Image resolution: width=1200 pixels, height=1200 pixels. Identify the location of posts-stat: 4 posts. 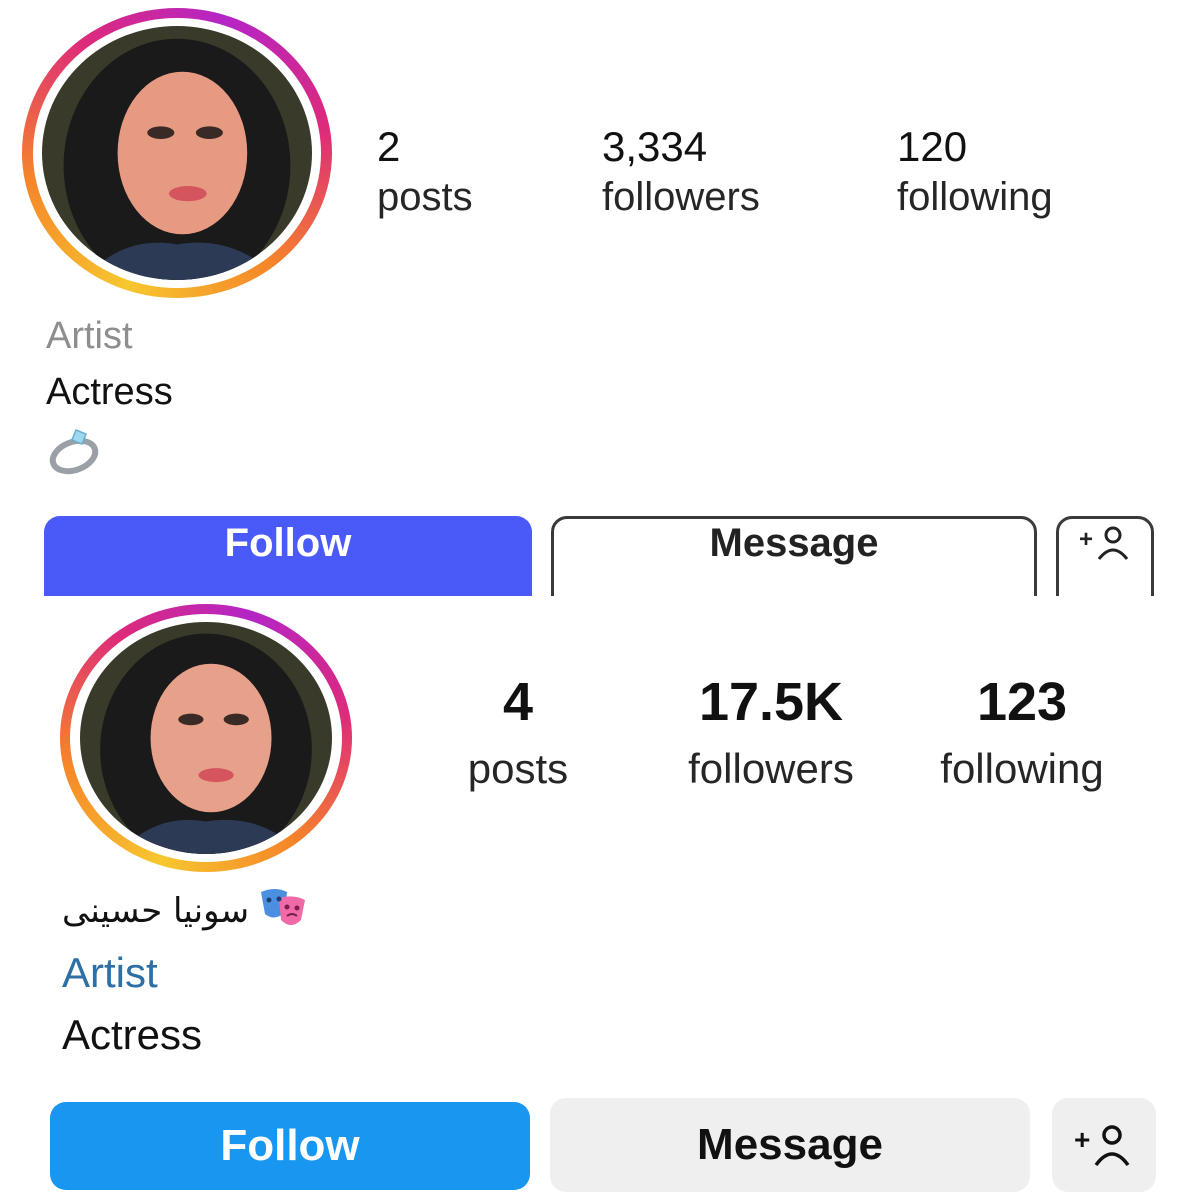
(518, 737).